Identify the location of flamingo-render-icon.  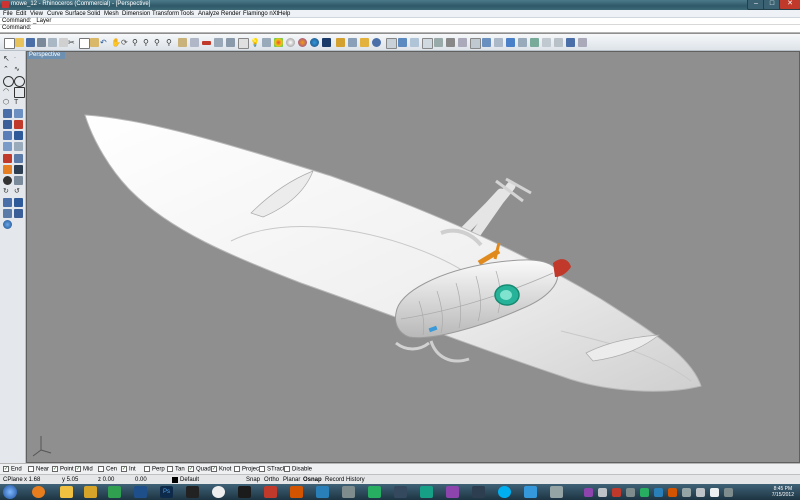
(391, 43).